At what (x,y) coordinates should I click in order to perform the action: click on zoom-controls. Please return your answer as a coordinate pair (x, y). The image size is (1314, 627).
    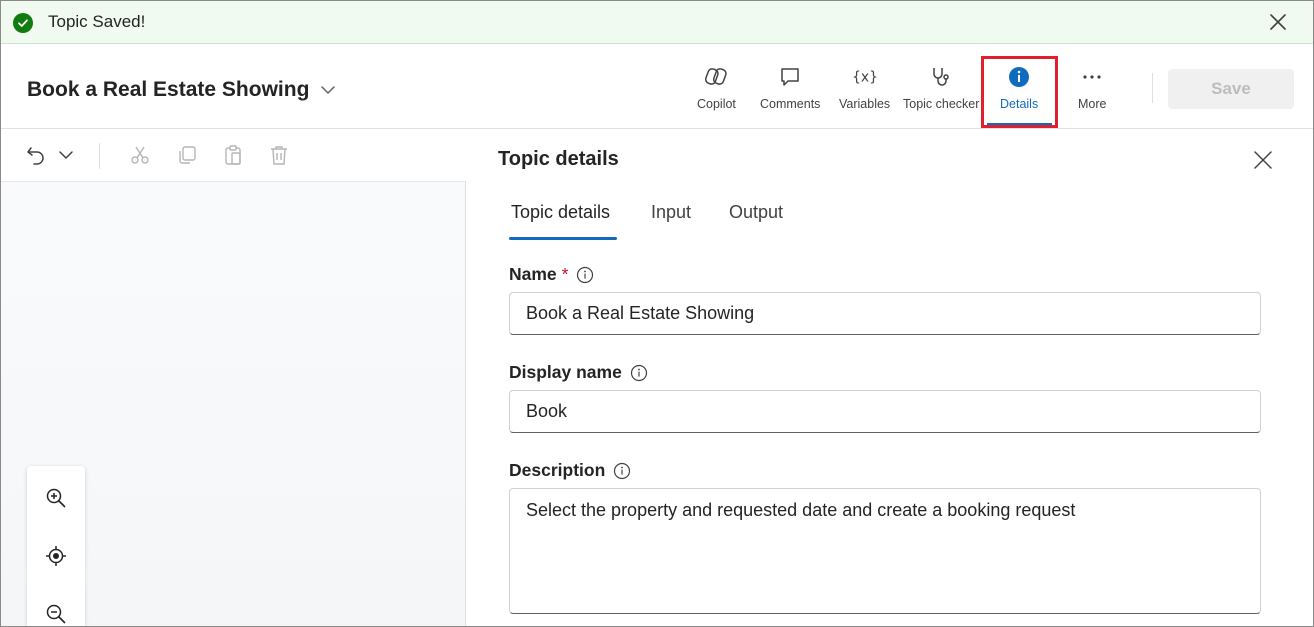
    Looking at the image, I should click on (56, 546).